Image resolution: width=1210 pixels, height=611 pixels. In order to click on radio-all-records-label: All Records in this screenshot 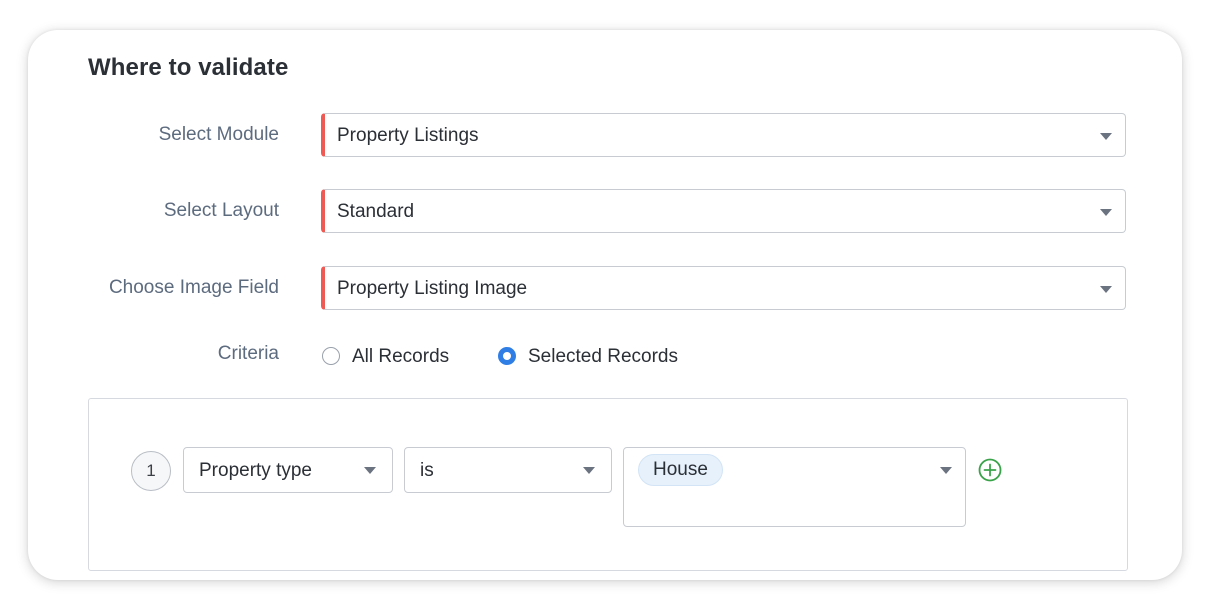, I will do `click(401, 356)`.